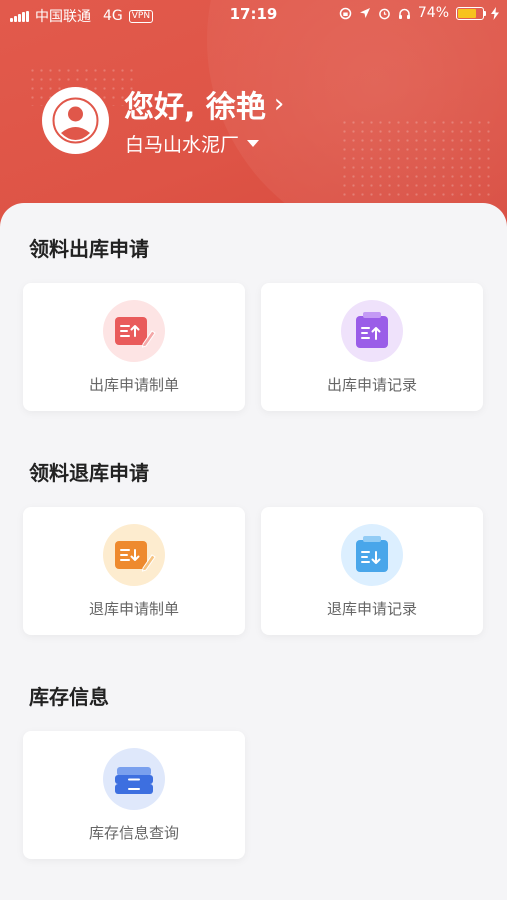 The image size is (507, 900). Describe the element at coordinates (433, 13) in the screenshot. I see `battery-percent: 74%` at that location.